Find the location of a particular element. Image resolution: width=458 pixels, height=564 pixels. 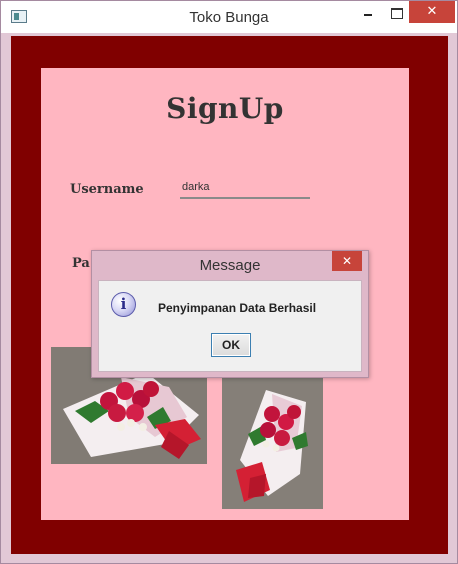

ok-button: OK is located at coordinates (231, 345).